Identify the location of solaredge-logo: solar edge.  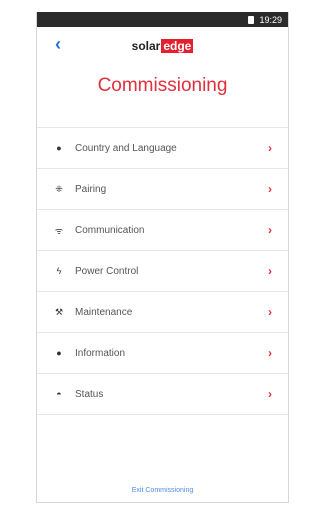
(162, 46).